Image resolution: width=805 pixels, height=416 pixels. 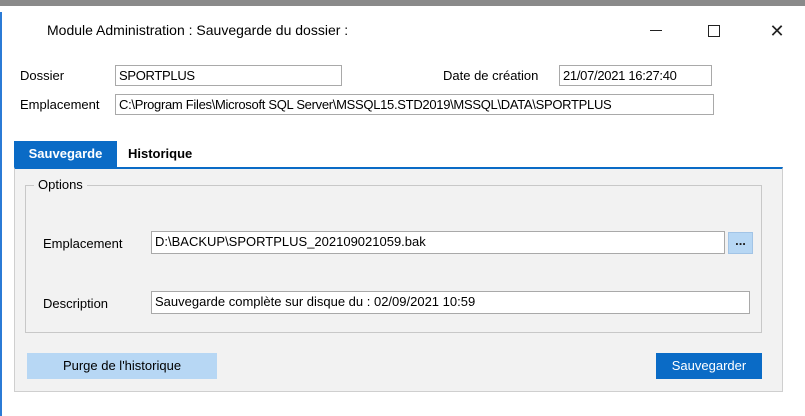 I want to click on maximize-icon, so click(x=714, y=30).